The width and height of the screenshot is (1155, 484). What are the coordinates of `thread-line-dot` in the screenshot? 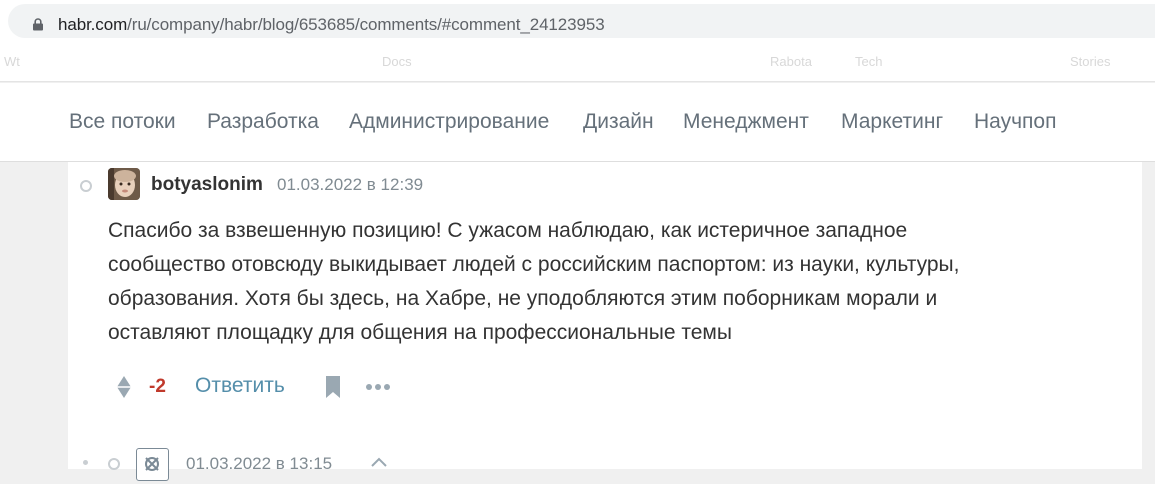 It's located at (85, 462).